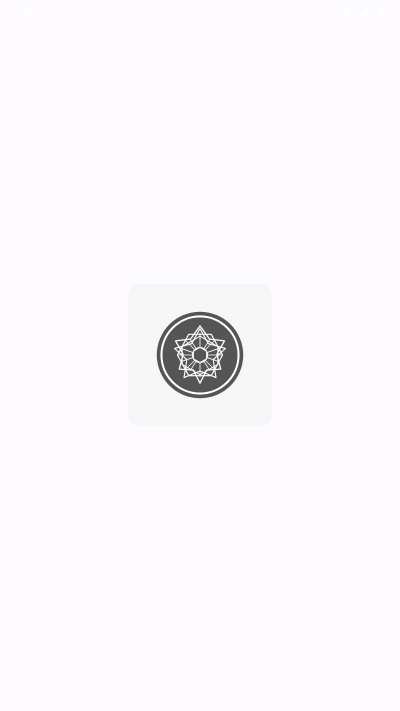 The height and width of the screenshot is (711, 400). I want to click on status-right, so click(364, 12).